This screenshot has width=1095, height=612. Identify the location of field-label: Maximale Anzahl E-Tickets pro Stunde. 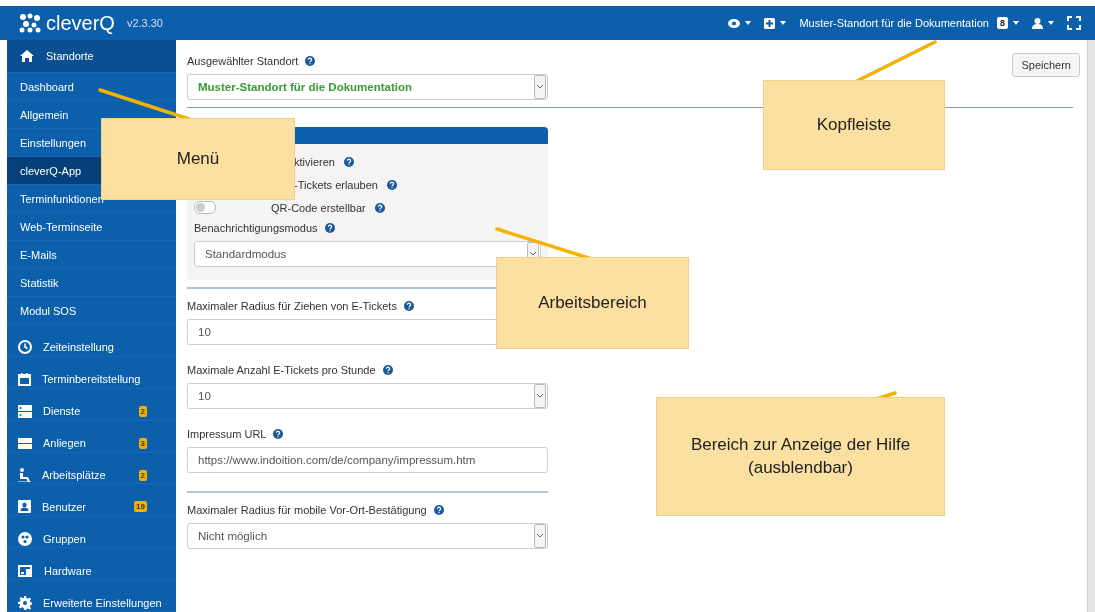
(281, 370).